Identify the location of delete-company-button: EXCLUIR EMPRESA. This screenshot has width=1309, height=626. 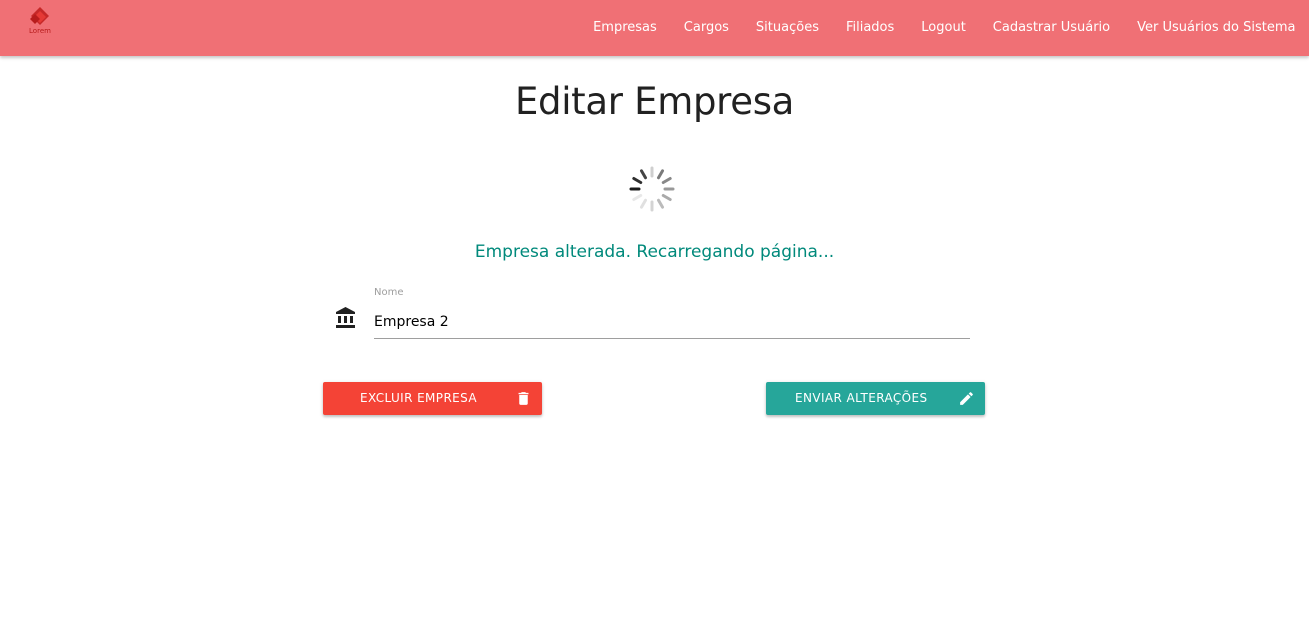
(432, 398).